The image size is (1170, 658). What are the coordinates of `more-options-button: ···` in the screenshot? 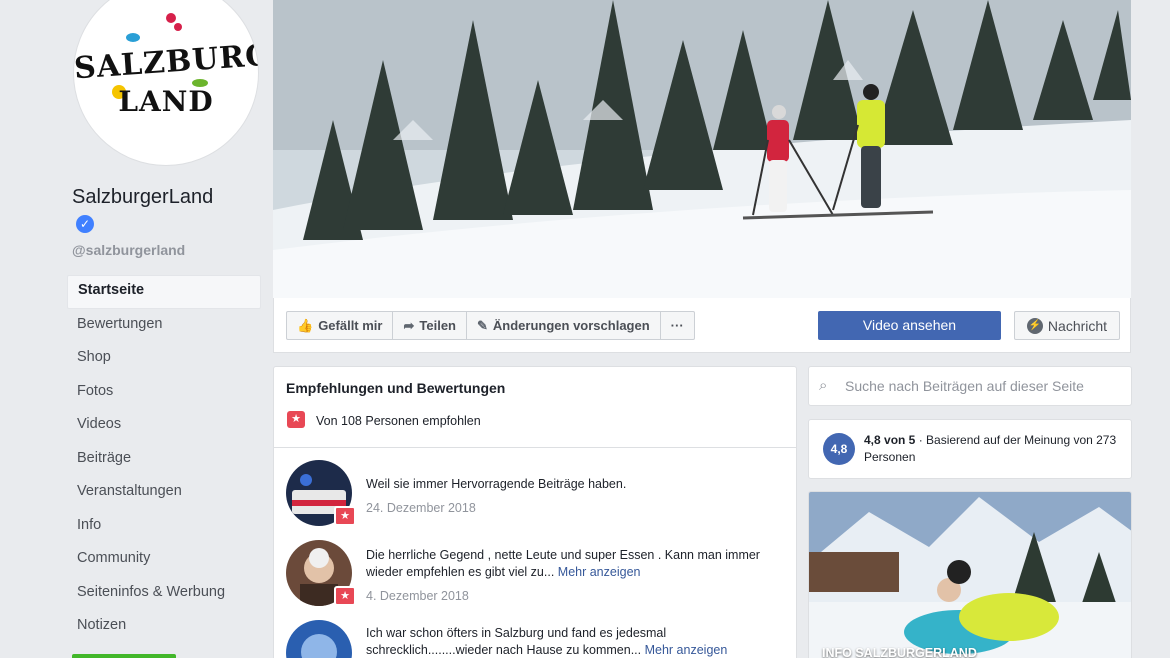 It's located at (677, 325).